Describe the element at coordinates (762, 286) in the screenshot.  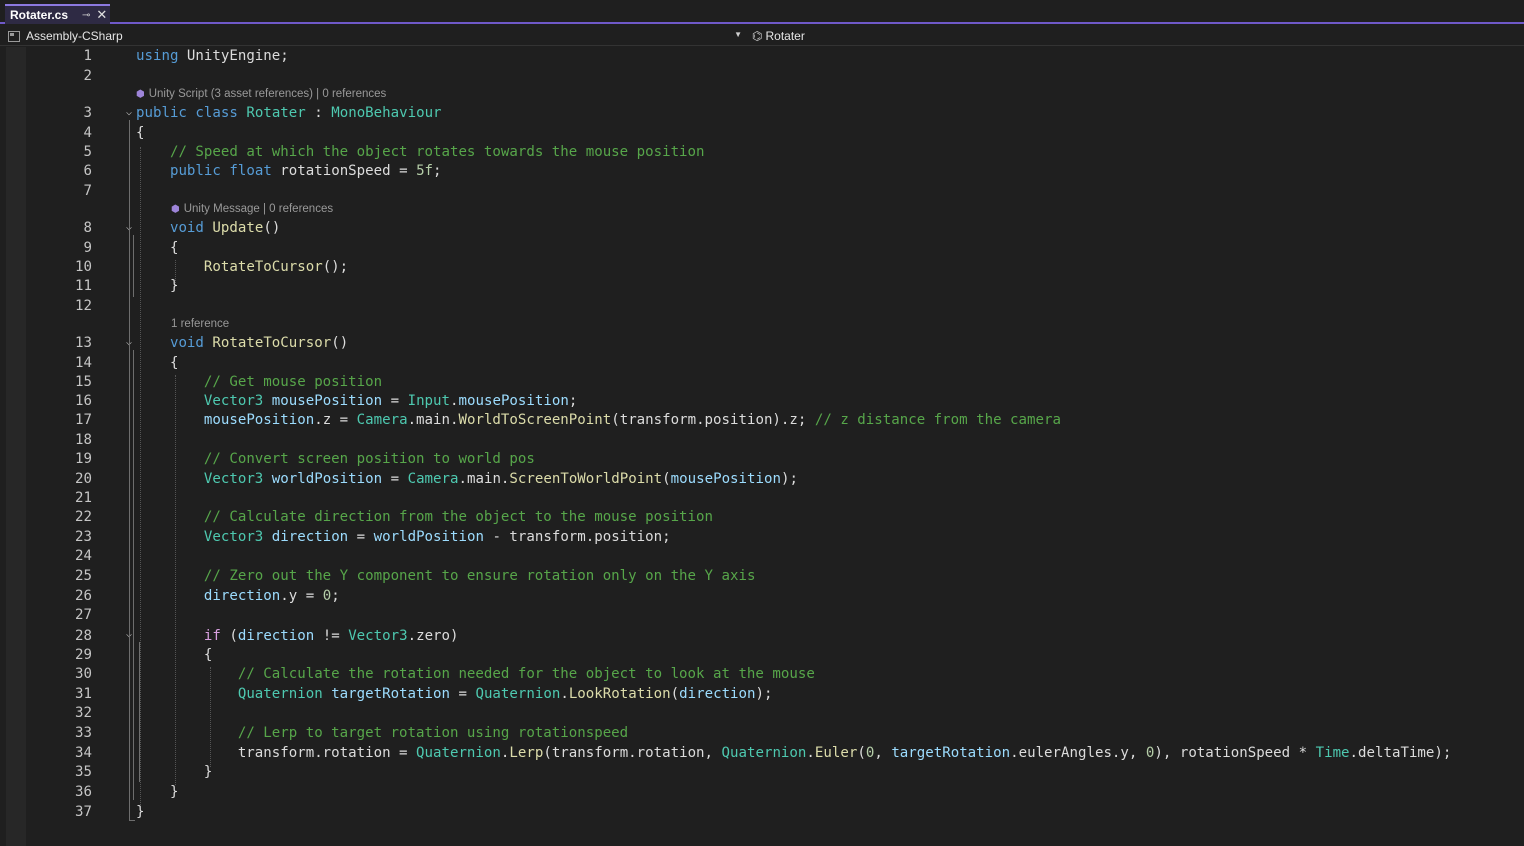
I see `code-line: 11 }` at that location.